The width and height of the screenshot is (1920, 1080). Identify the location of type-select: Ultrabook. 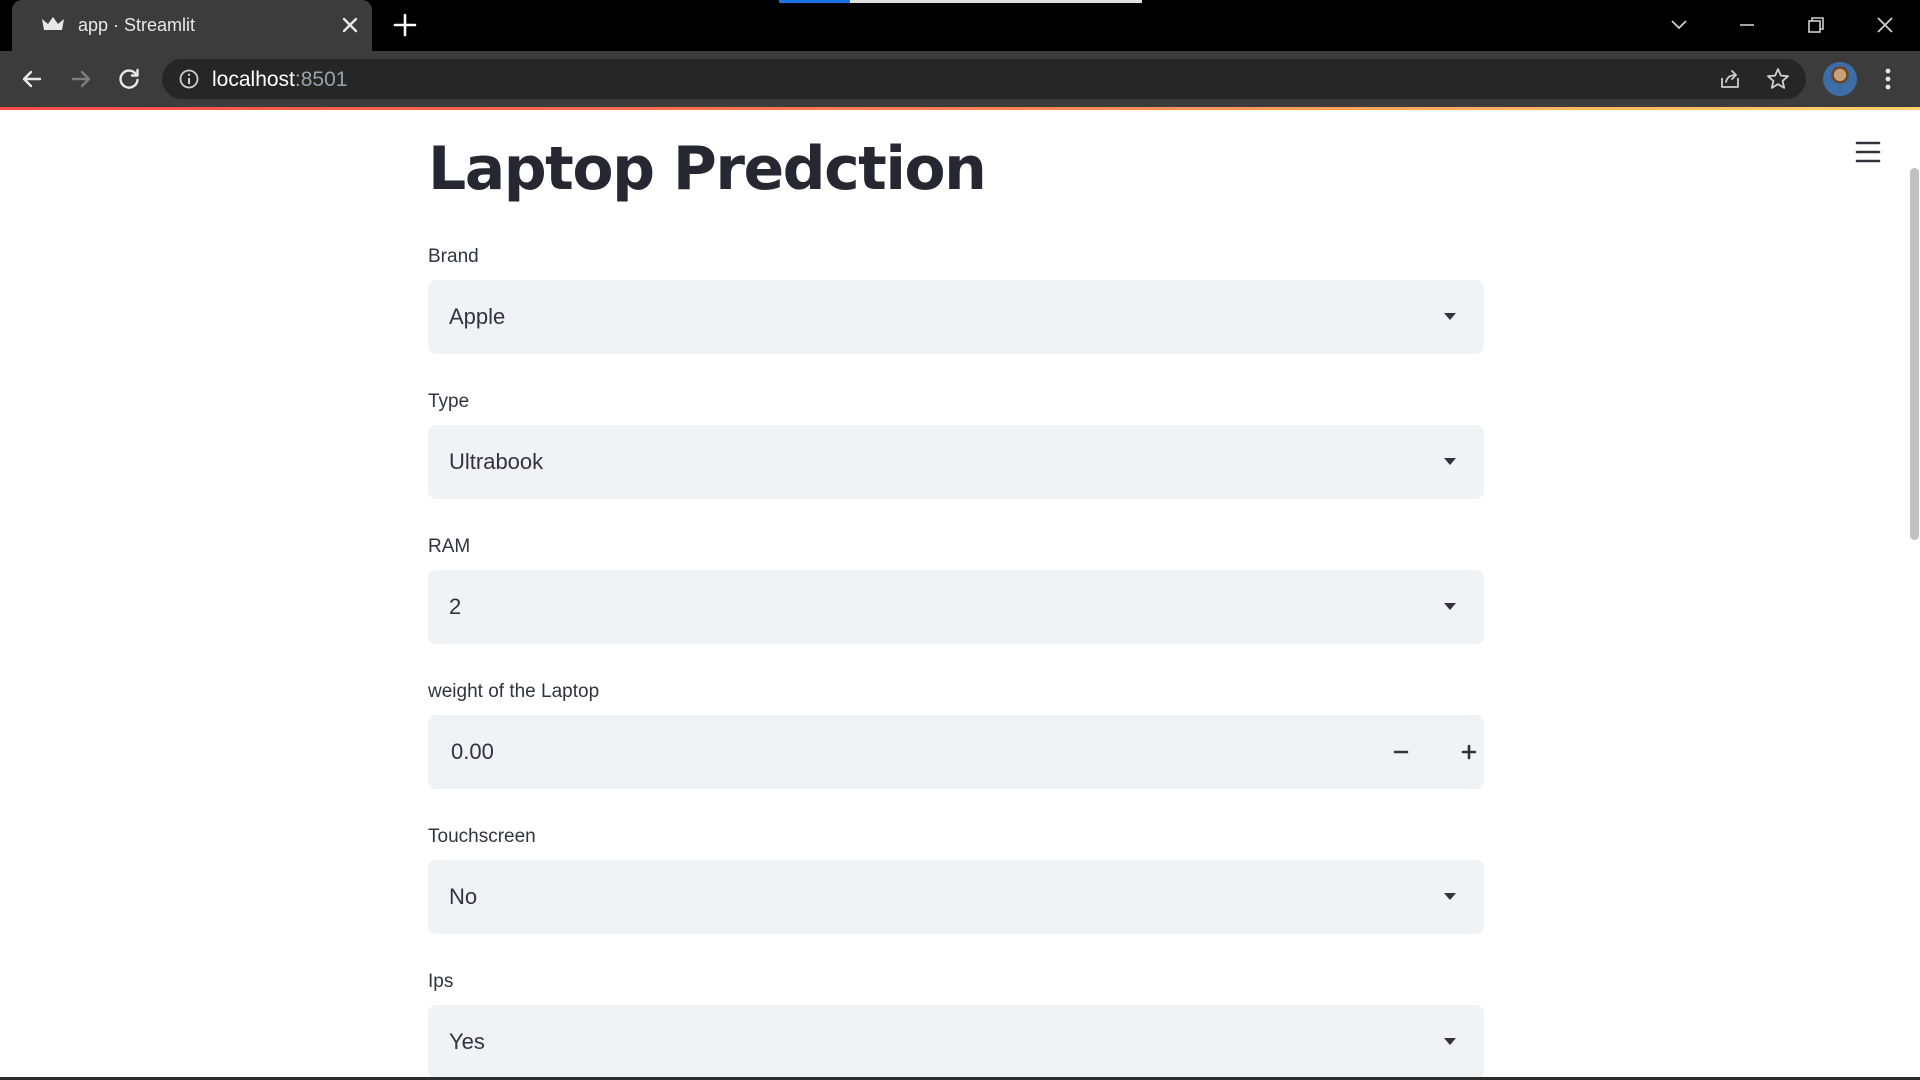
(956, 462).